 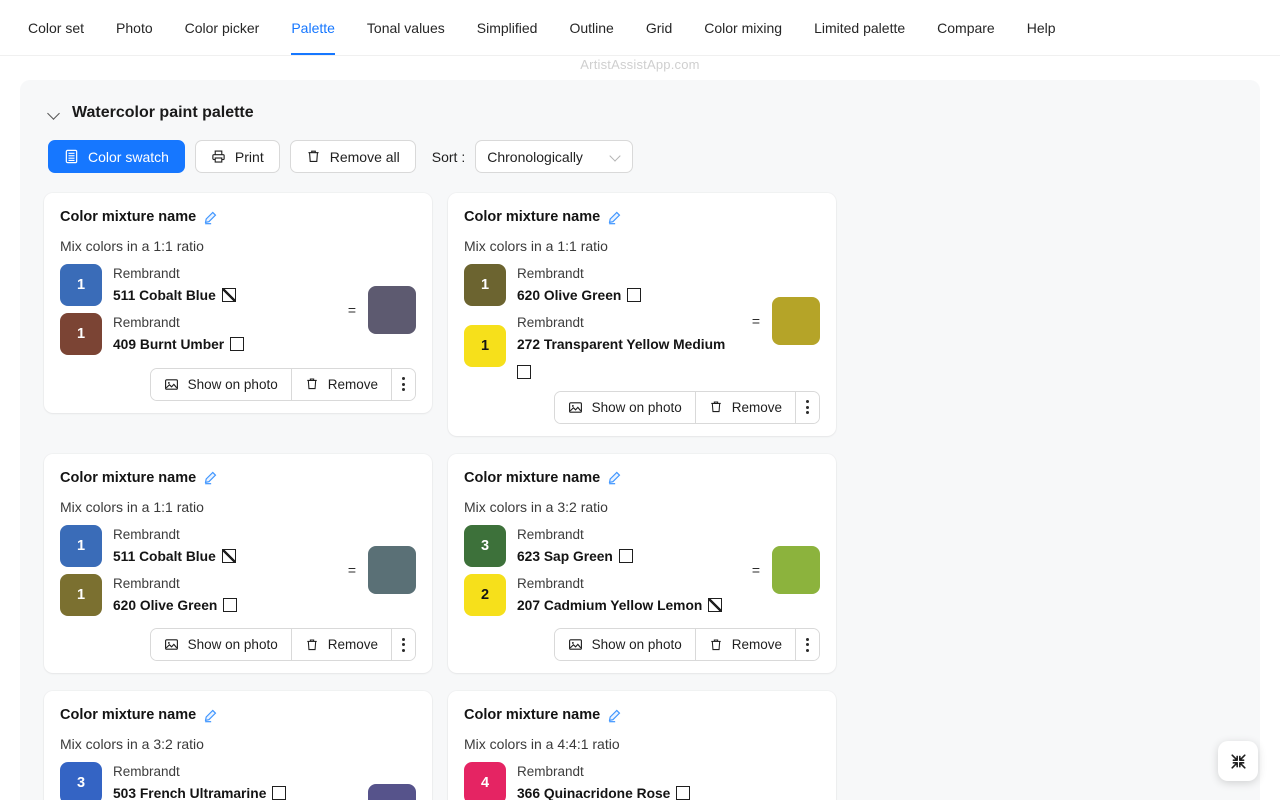 I want to click on nav-item-outline: Outline, so click(x=591, y=27).